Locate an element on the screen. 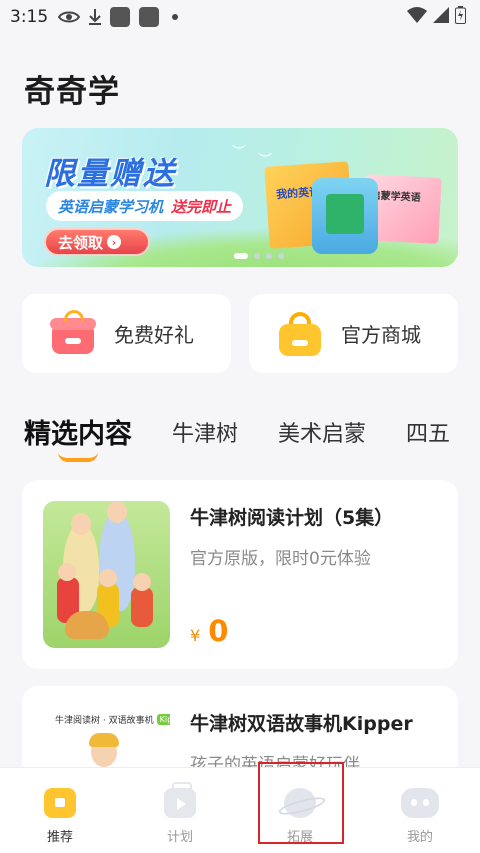  free-gift-card: 免费好礼 is located at coordinates (126, 333).